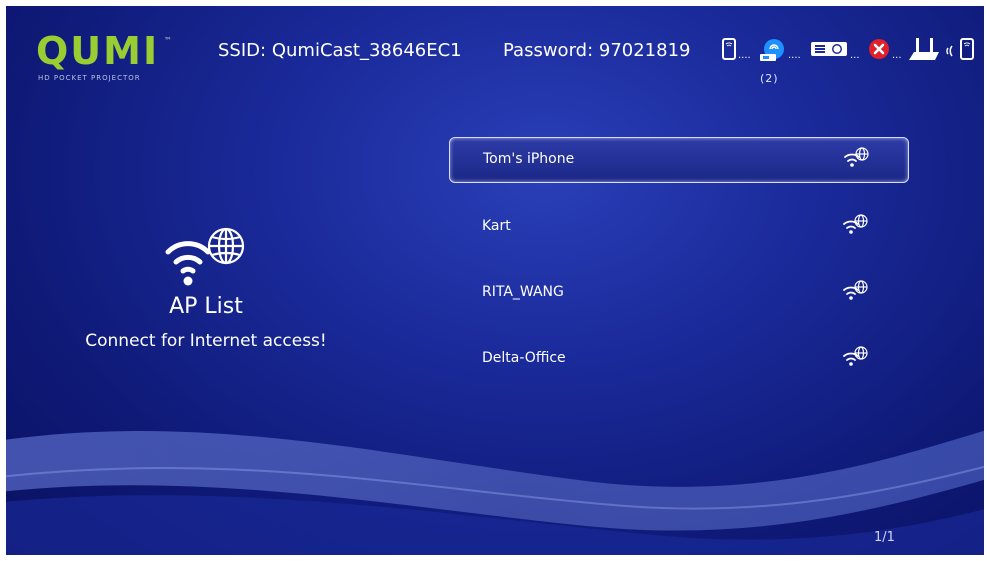 The height and width of the screenshot is (561, 990). What do you see at coordinates (548, 50) in the screenshot?
I see `password-label: Password:` at bounding box center [548, 50].